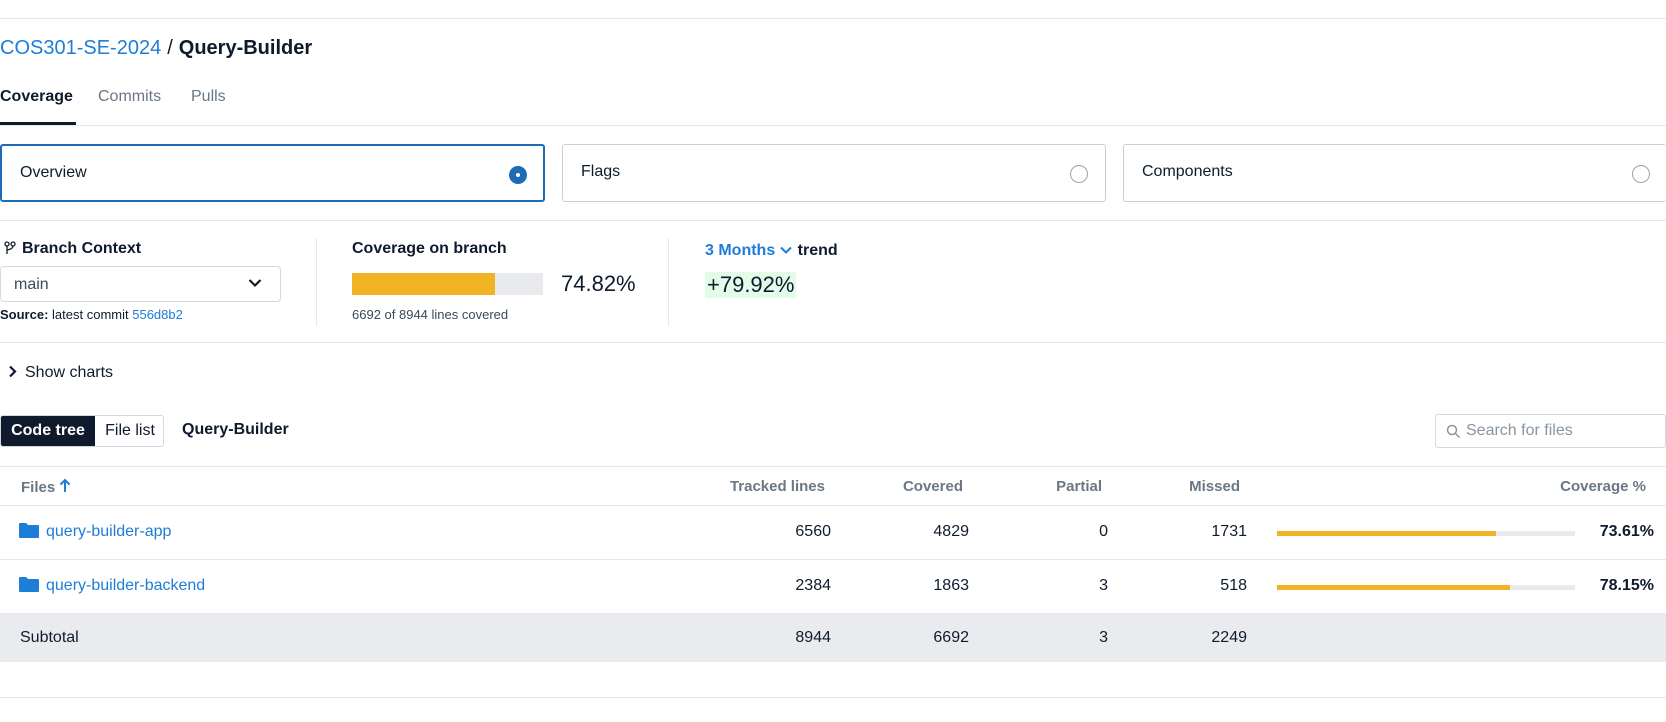  Describe the element at coordinates (208, 107) in the screenshot. I see `tab-pulls: Pulls` at that location.